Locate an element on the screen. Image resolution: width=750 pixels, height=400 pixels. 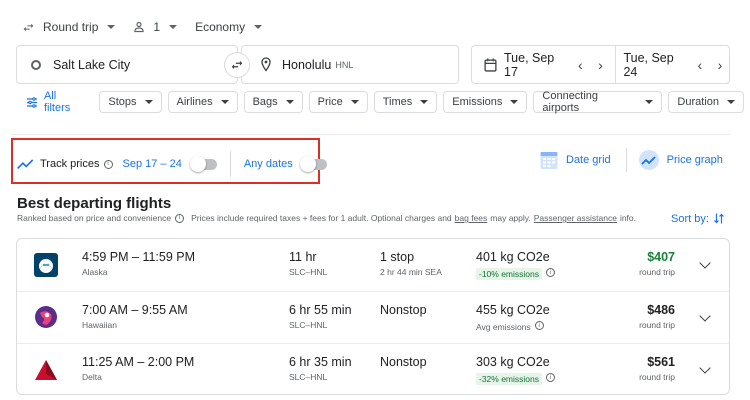
chip-label: Airlines is located at coordinates (194, 102).